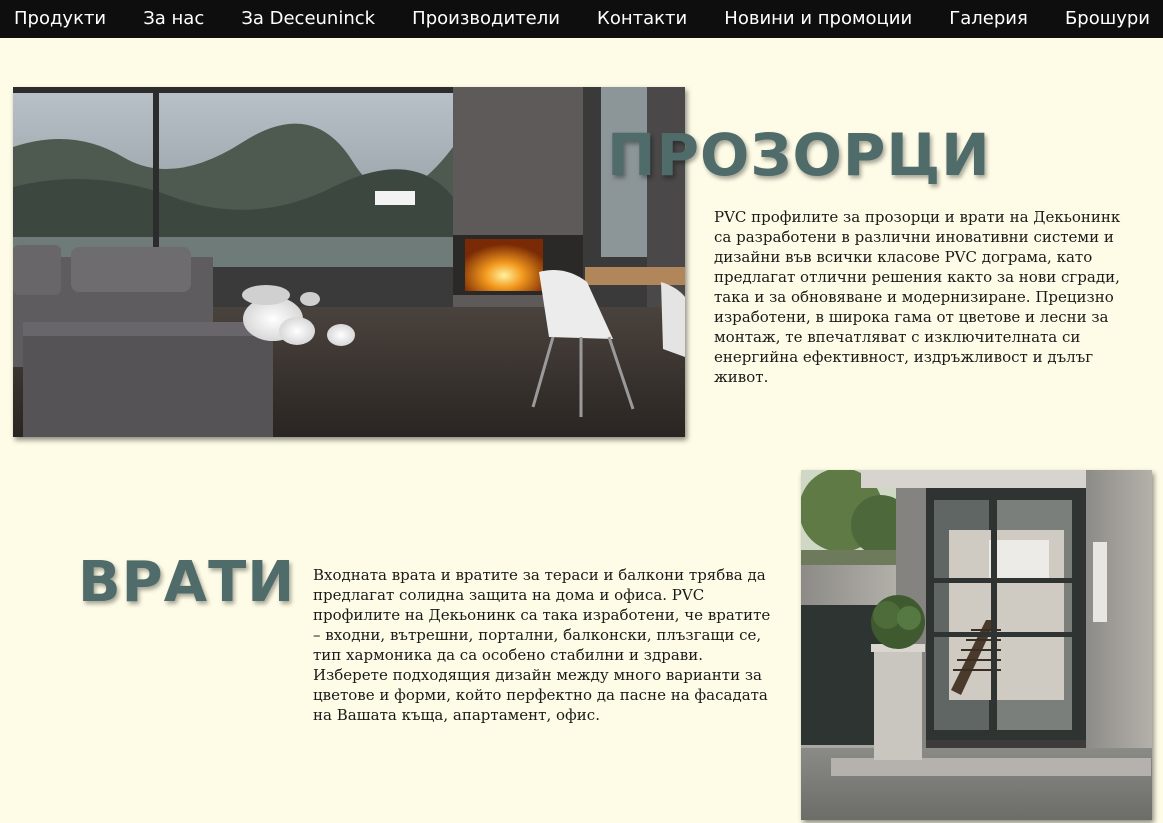 This screenshot has height=823, width=1163. Describe the element at coordinates (187, 582) in the screenshot. I see `doors-heading: ВРАТИ` at that location.